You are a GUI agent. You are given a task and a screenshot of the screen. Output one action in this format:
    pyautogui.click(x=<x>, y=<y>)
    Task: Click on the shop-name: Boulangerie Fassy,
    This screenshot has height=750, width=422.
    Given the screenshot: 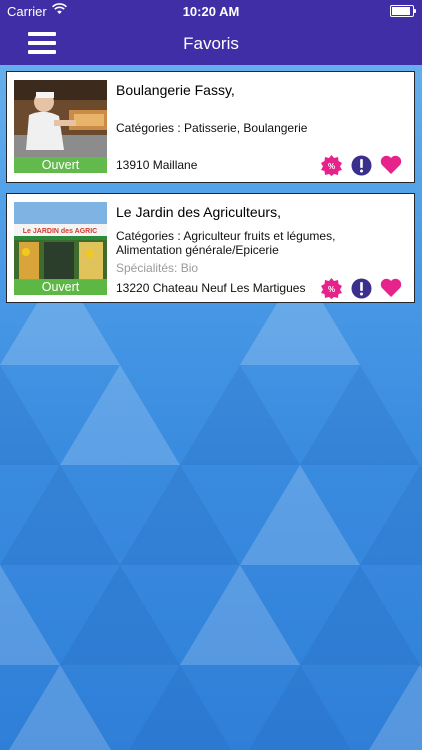 What is the action you would take?
    pyautogui.click(x=175, y=90)
    